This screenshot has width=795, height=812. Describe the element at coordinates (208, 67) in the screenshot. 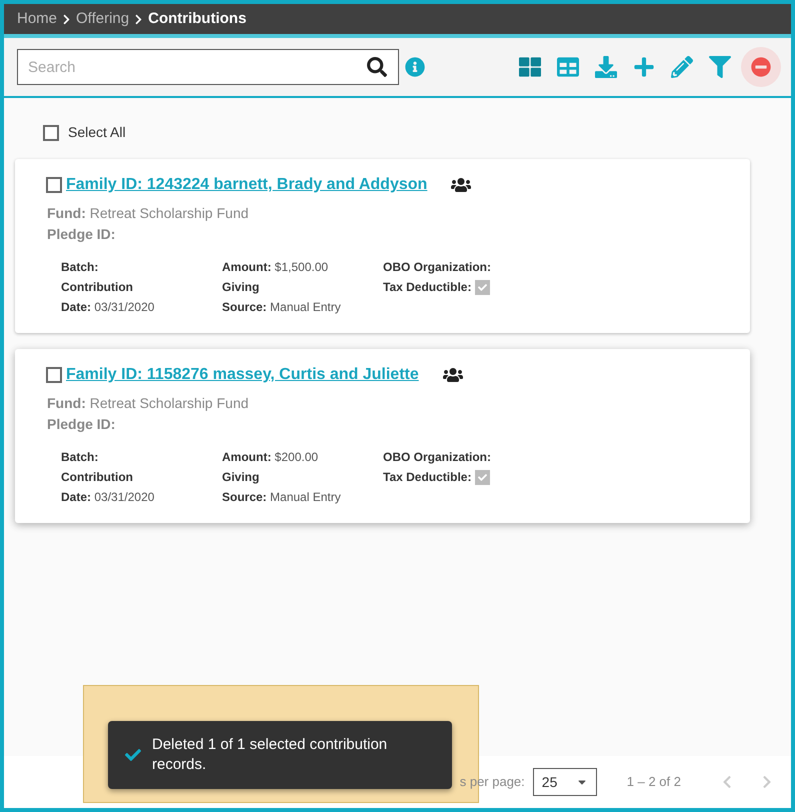

I see `search-field: Search` at that location.